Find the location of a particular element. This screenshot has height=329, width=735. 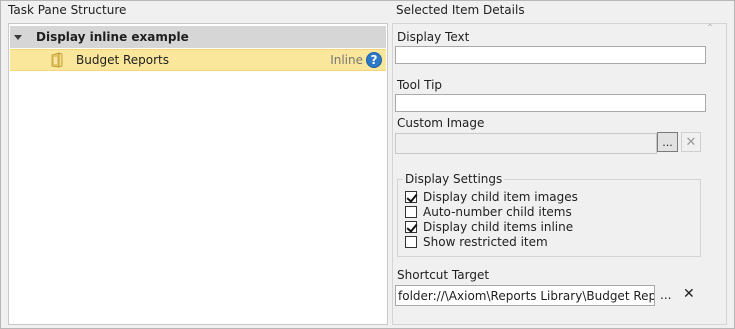

scroll-up-chevron-icon: ⌃ is located at coordinates (710, 28).